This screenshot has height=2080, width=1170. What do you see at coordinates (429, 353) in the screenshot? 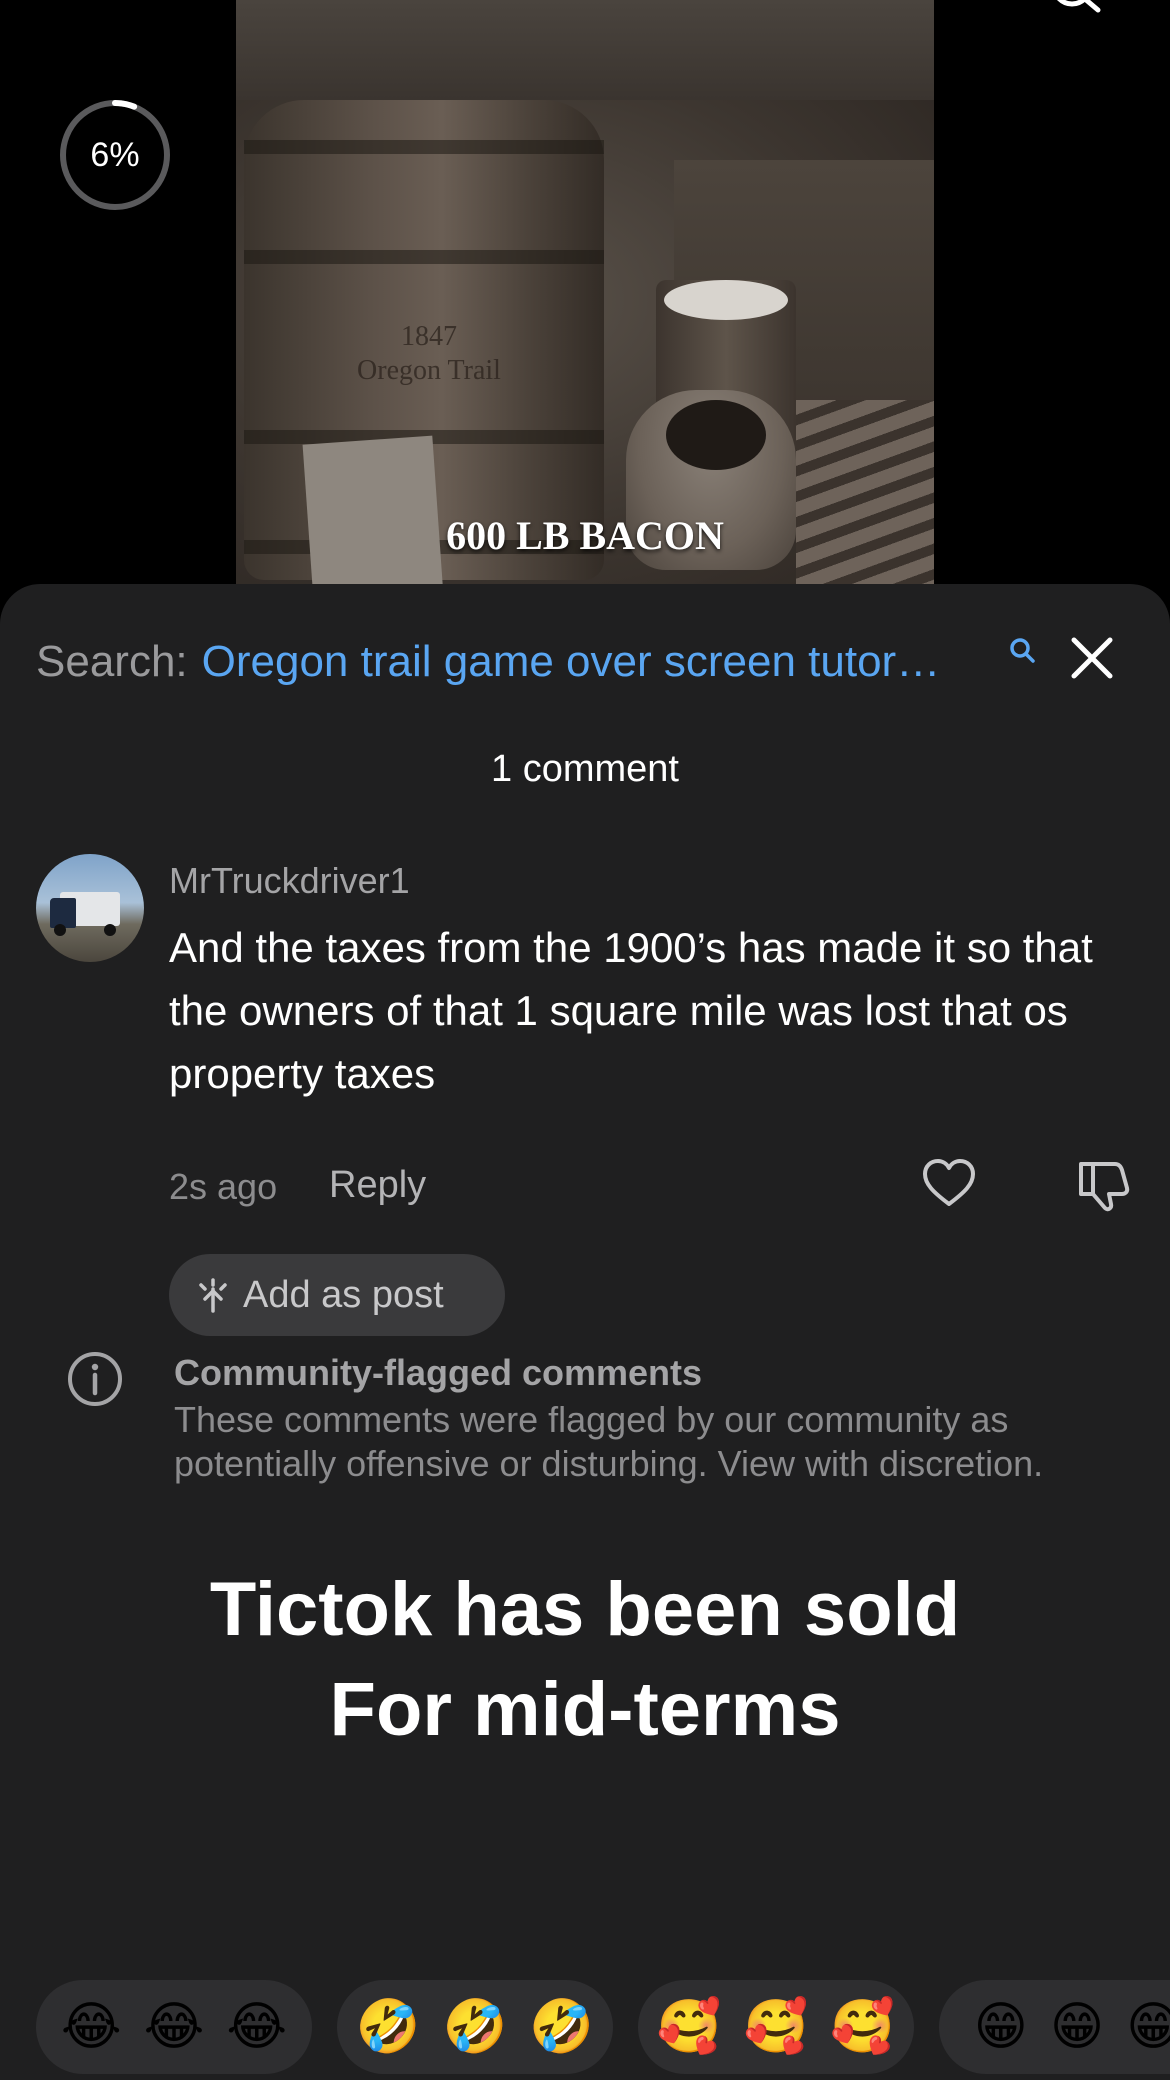
I see `barrel-label: 1847 Oregon Trail` at bounding box center [429, 353].